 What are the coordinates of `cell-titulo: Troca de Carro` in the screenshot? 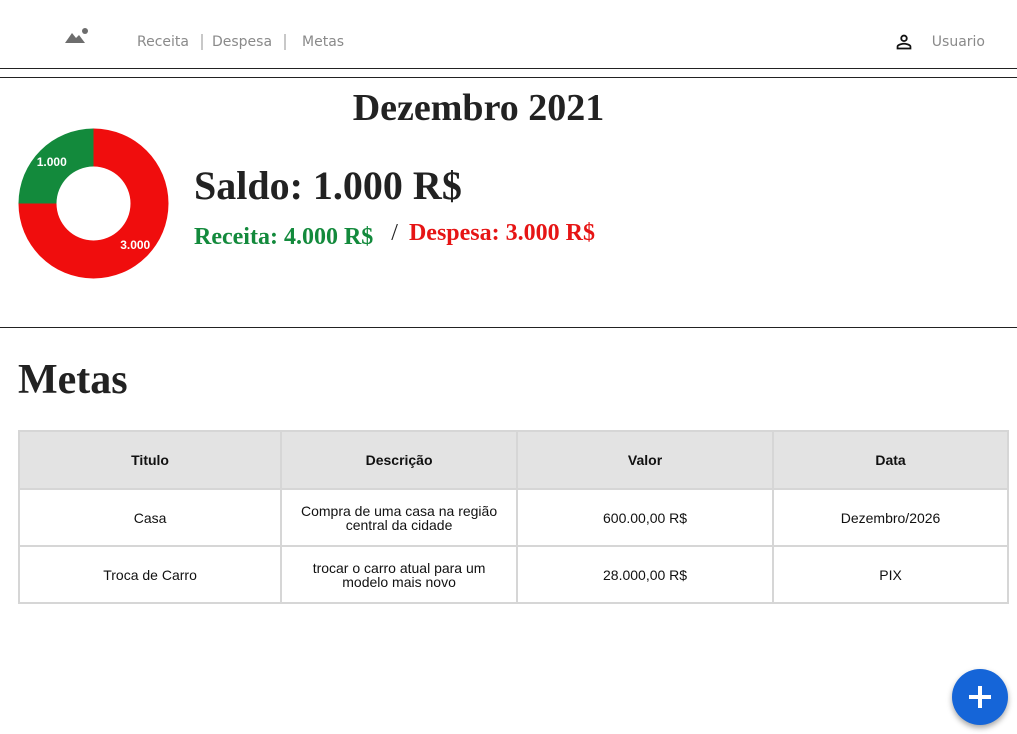 It's located at (150, 574).